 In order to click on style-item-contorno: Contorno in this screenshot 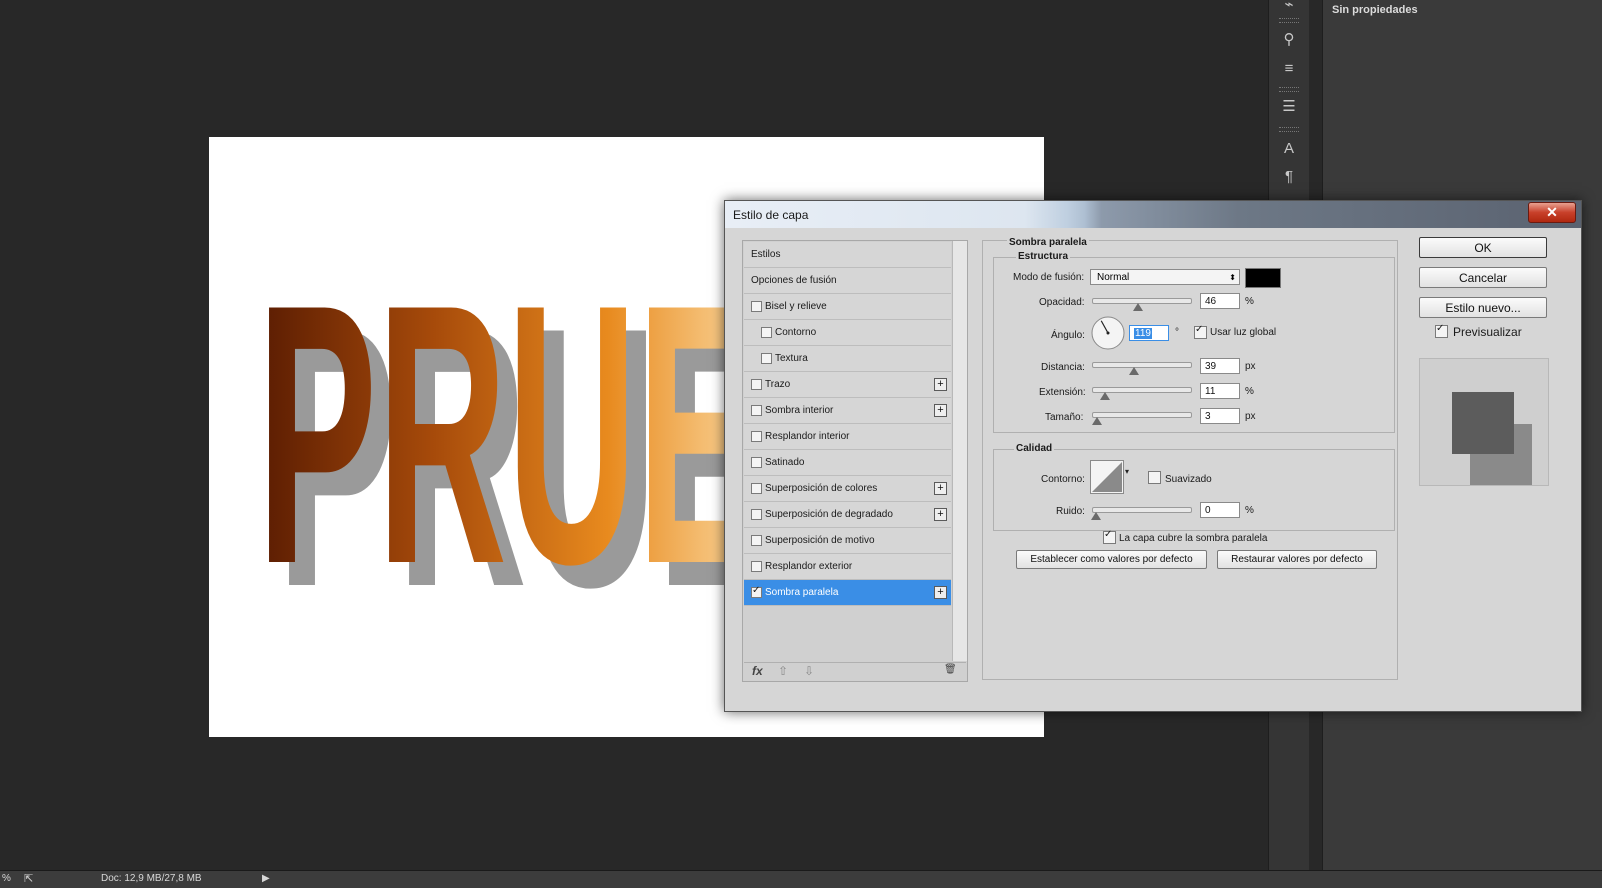, I will do `click(847, 333)`.